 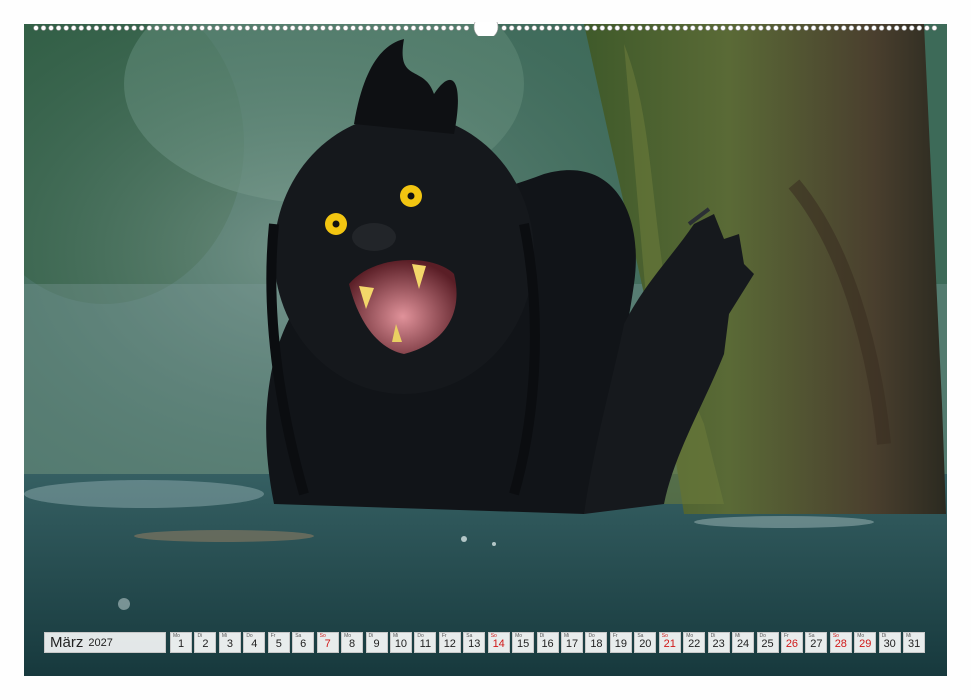 I want to click on day-number: 10, so click(x=401, y=644).